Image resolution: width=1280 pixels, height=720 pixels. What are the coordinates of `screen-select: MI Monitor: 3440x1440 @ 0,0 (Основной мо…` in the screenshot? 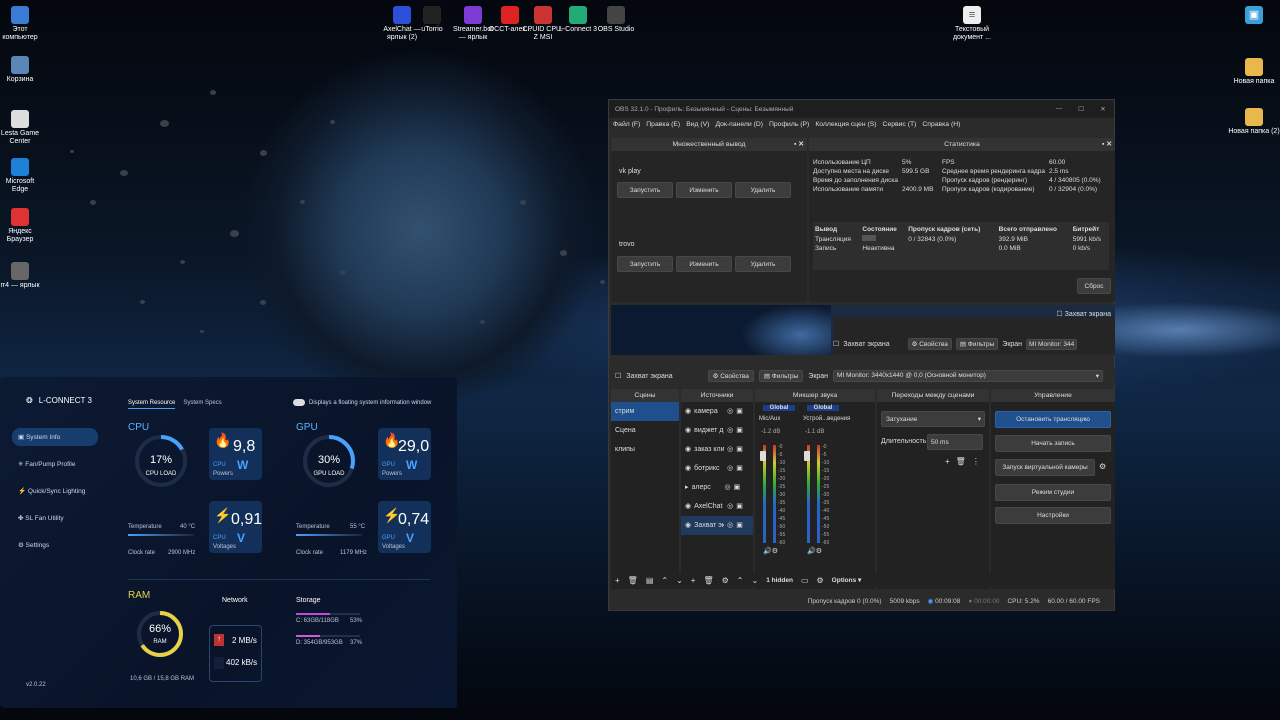 It's located at (968, 376).